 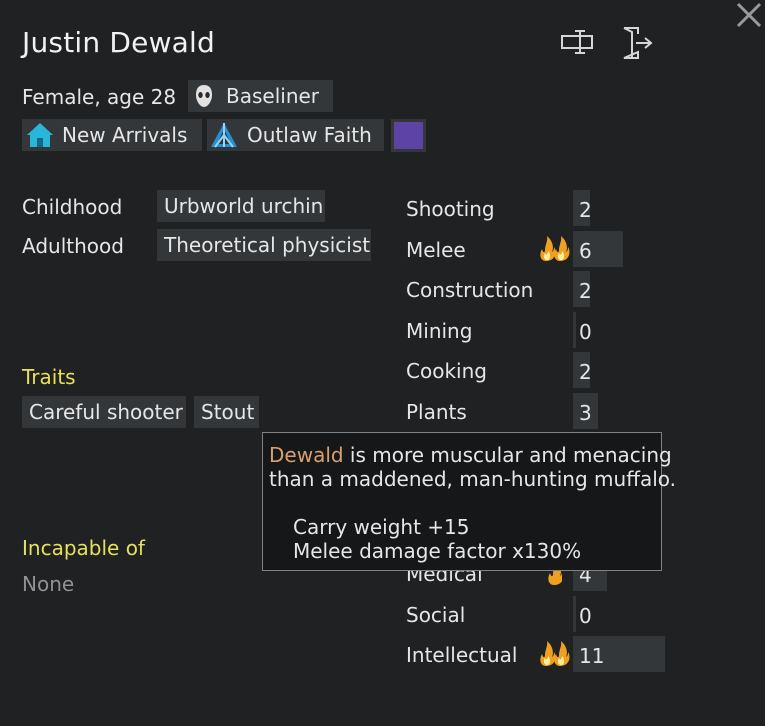 What do you see at coordinates (638, 43) in the screenshot?
I see `banish-icon` at bounding box center [638, 43].